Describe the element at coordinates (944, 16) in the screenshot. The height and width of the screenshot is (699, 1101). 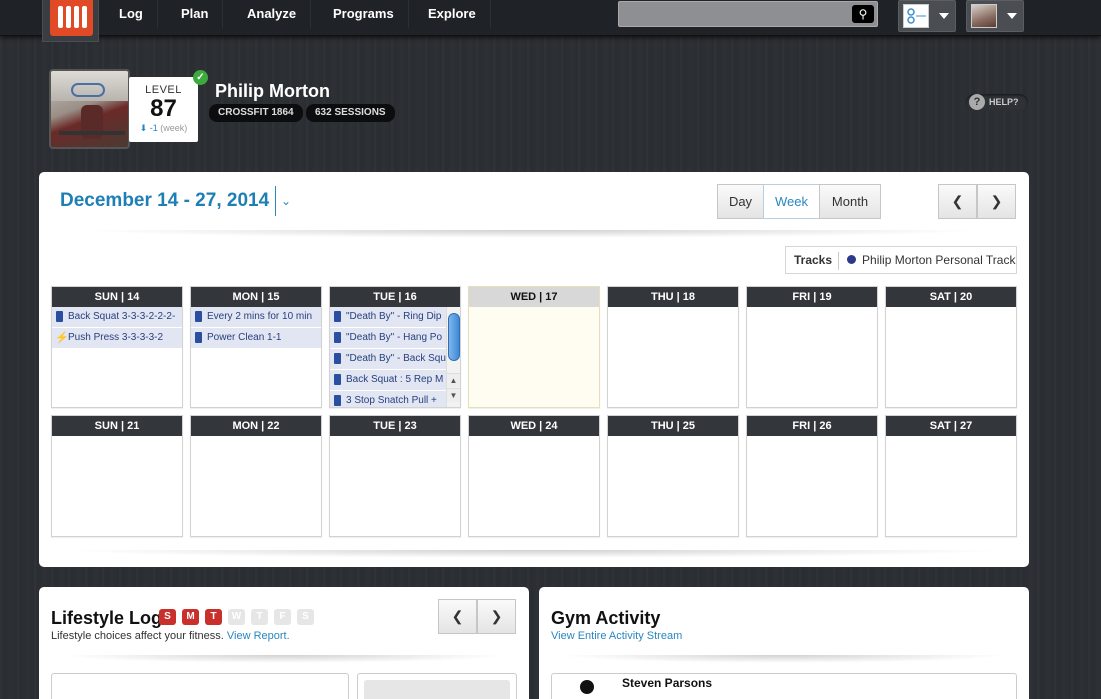
I see `chevron-down-icon` at that location.